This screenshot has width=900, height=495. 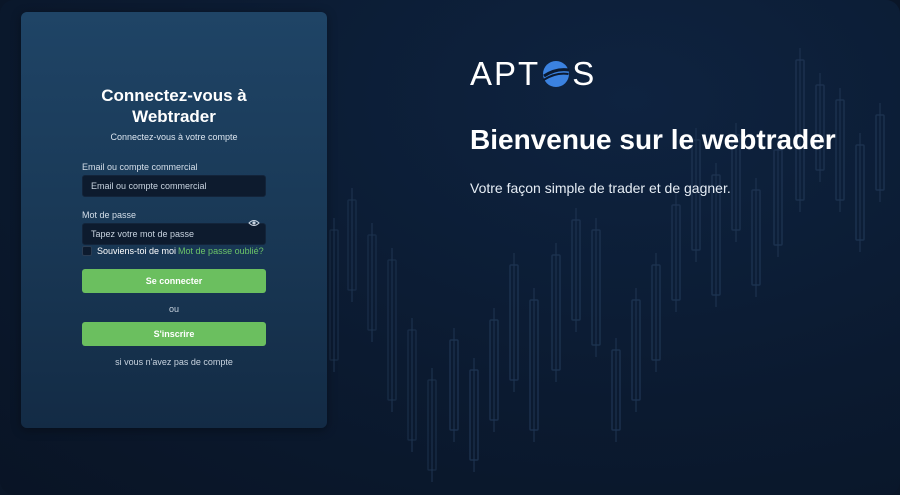 I want to click on email-input, so click(x=174, y=186).